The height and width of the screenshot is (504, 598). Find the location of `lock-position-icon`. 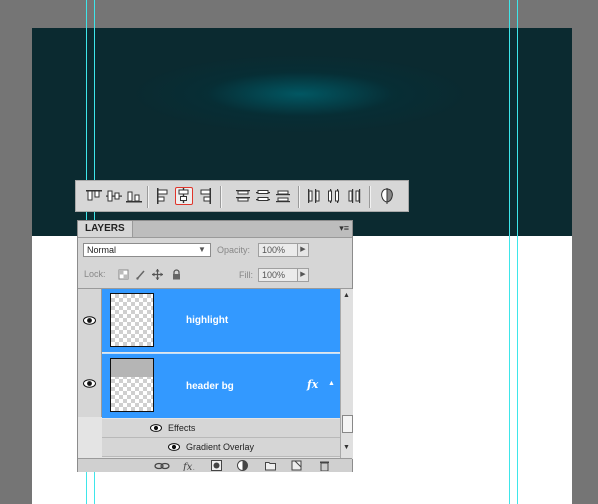

lock-position-icon is located at coordinates (157, 274).